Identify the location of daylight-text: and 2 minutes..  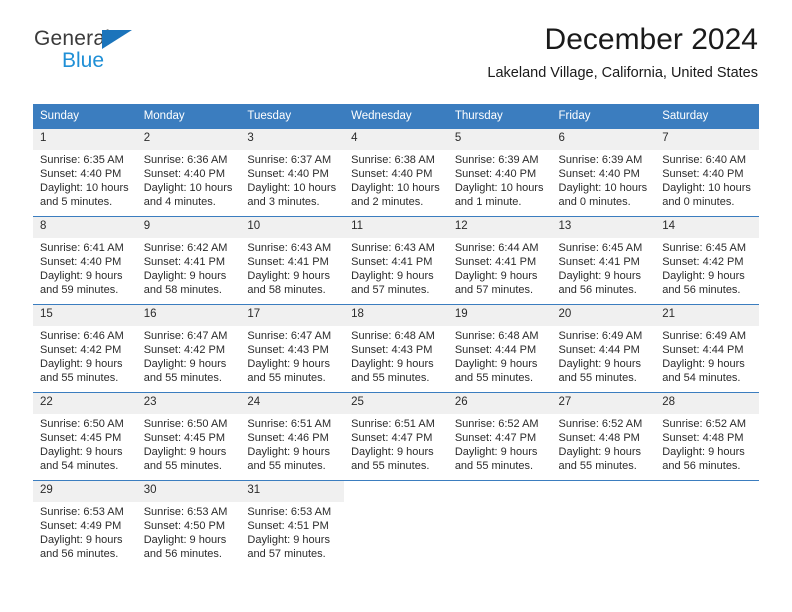
(387, 202).